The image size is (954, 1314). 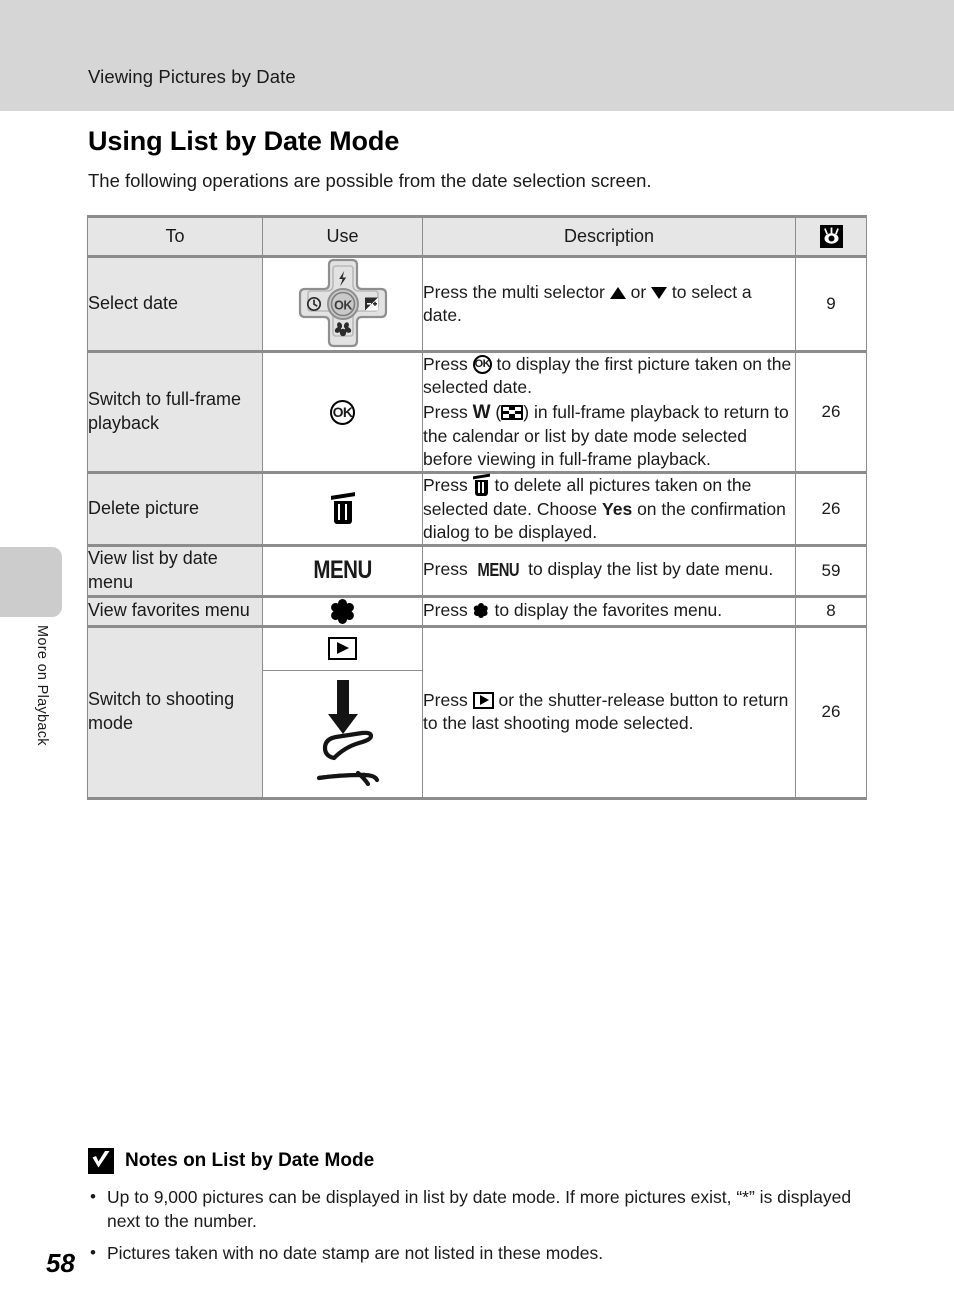 What do you see at coordinates (659, 292) in the screenshot?
I see `triangle-down-icon` at bounding box center [659, 292].